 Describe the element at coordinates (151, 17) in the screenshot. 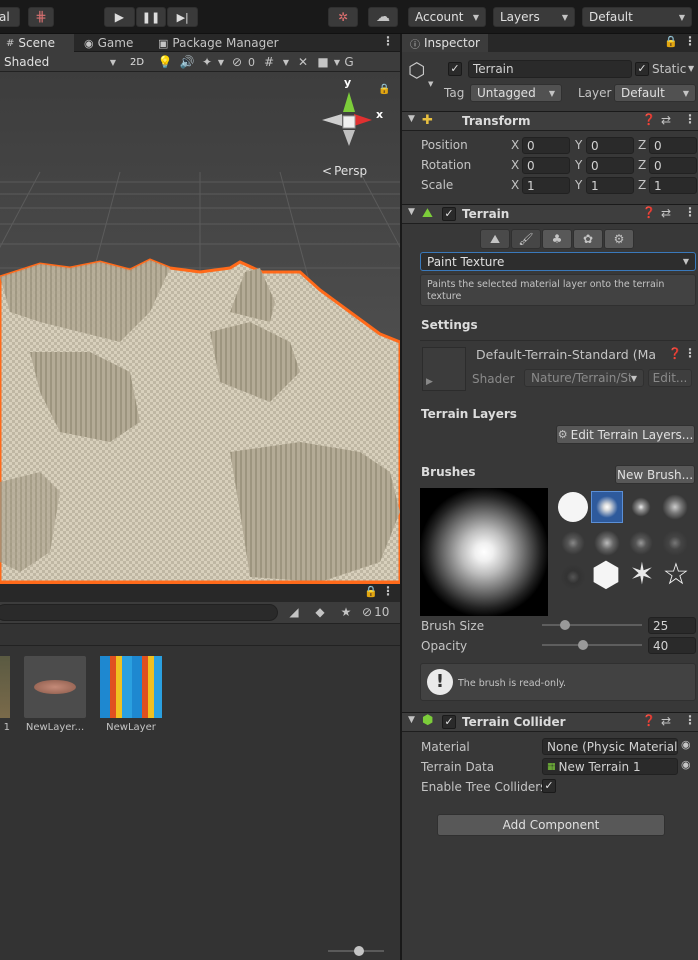

I see `pause-button: ❚❚` at that location.